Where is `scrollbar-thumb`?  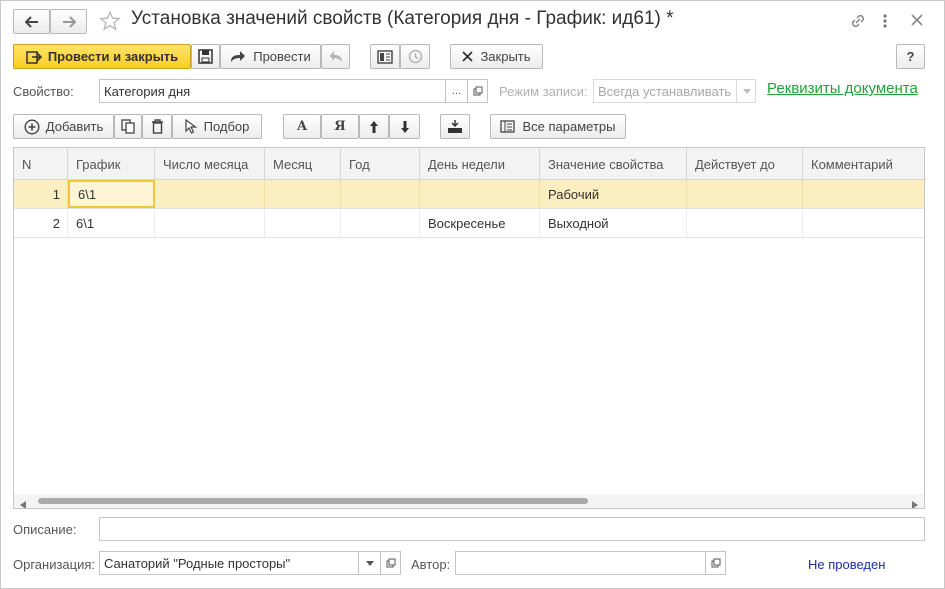
scrollbar-thumb is located at coordinates (313, 501).